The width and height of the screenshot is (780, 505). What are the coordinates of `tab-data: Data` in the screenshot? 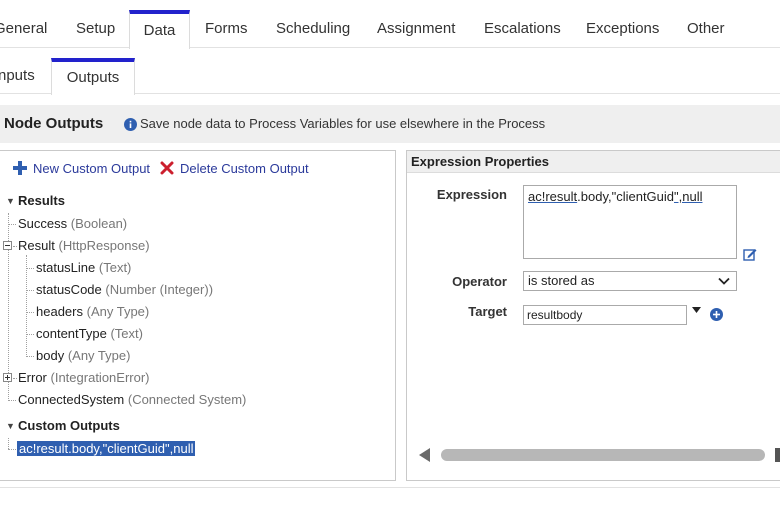 It's located at (159, 29).